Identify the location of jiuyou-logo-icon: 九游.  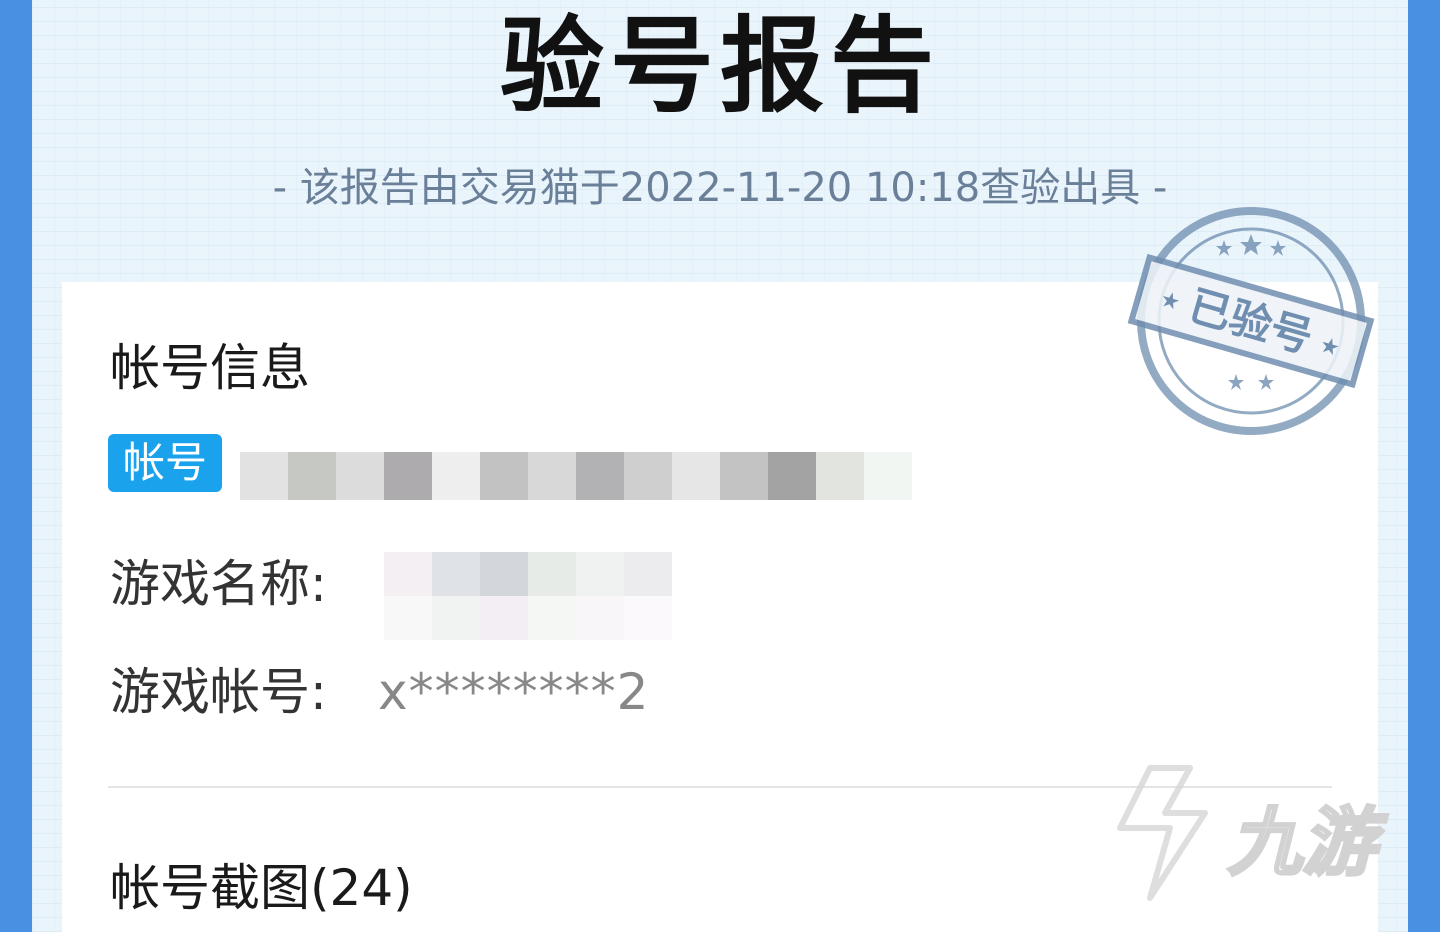
(1253, 833).